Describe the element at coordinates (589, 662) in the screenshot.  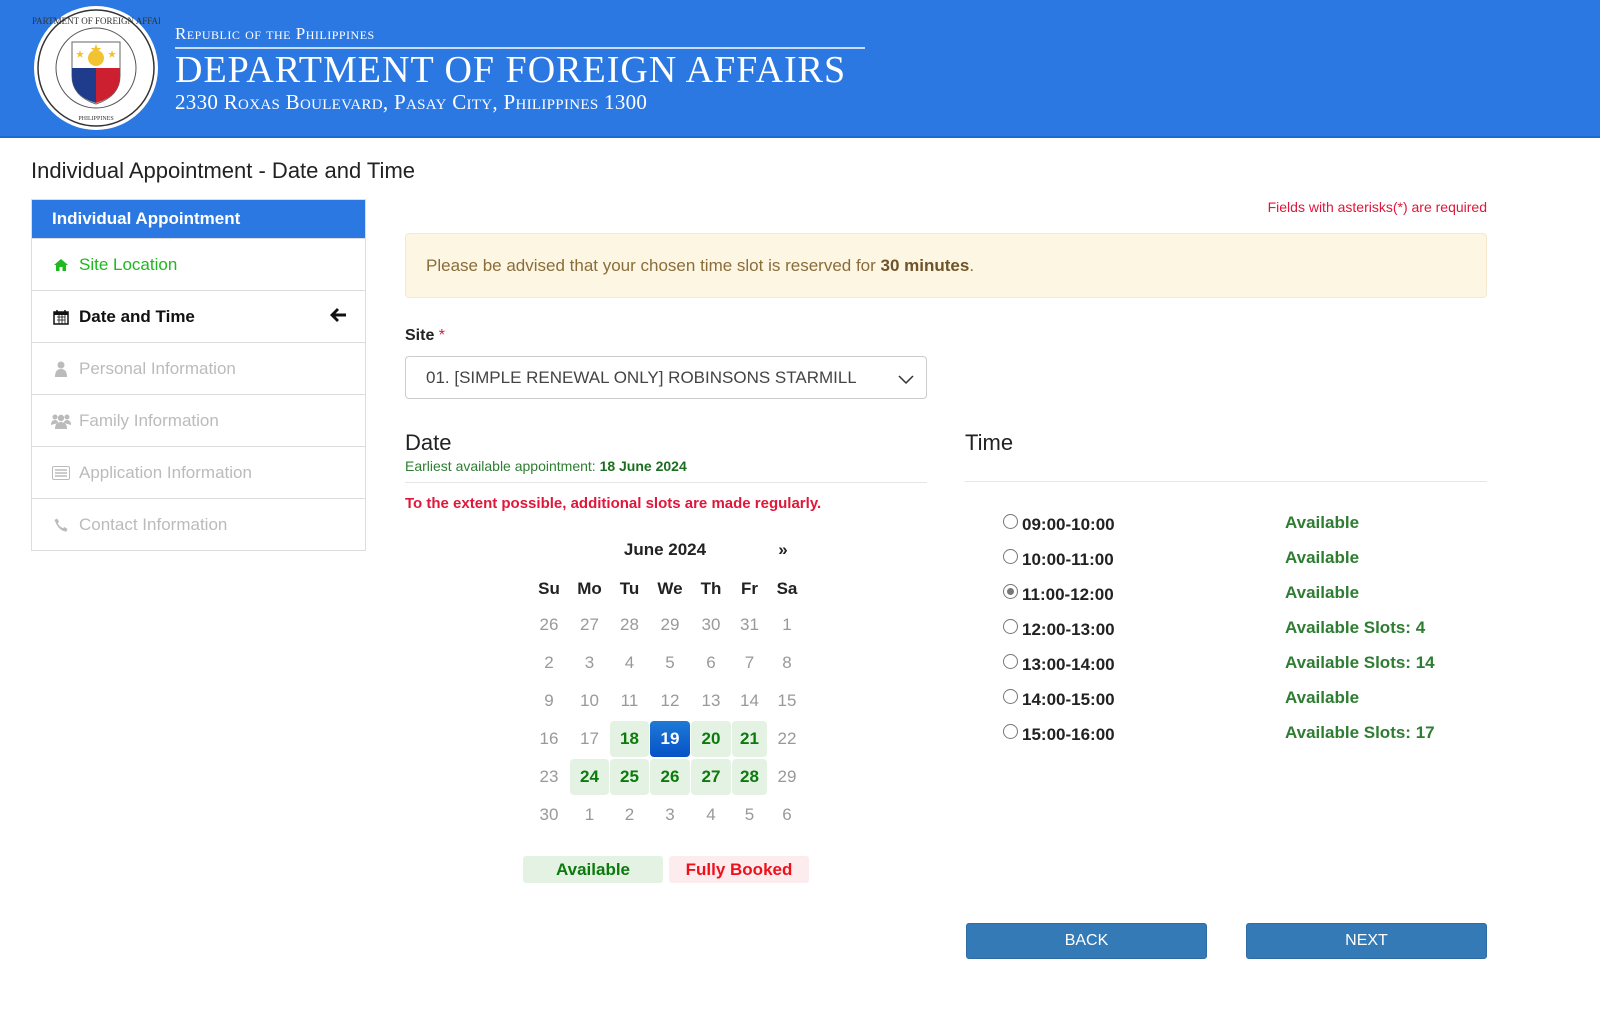
I see `calendar-day: 3` at that location.